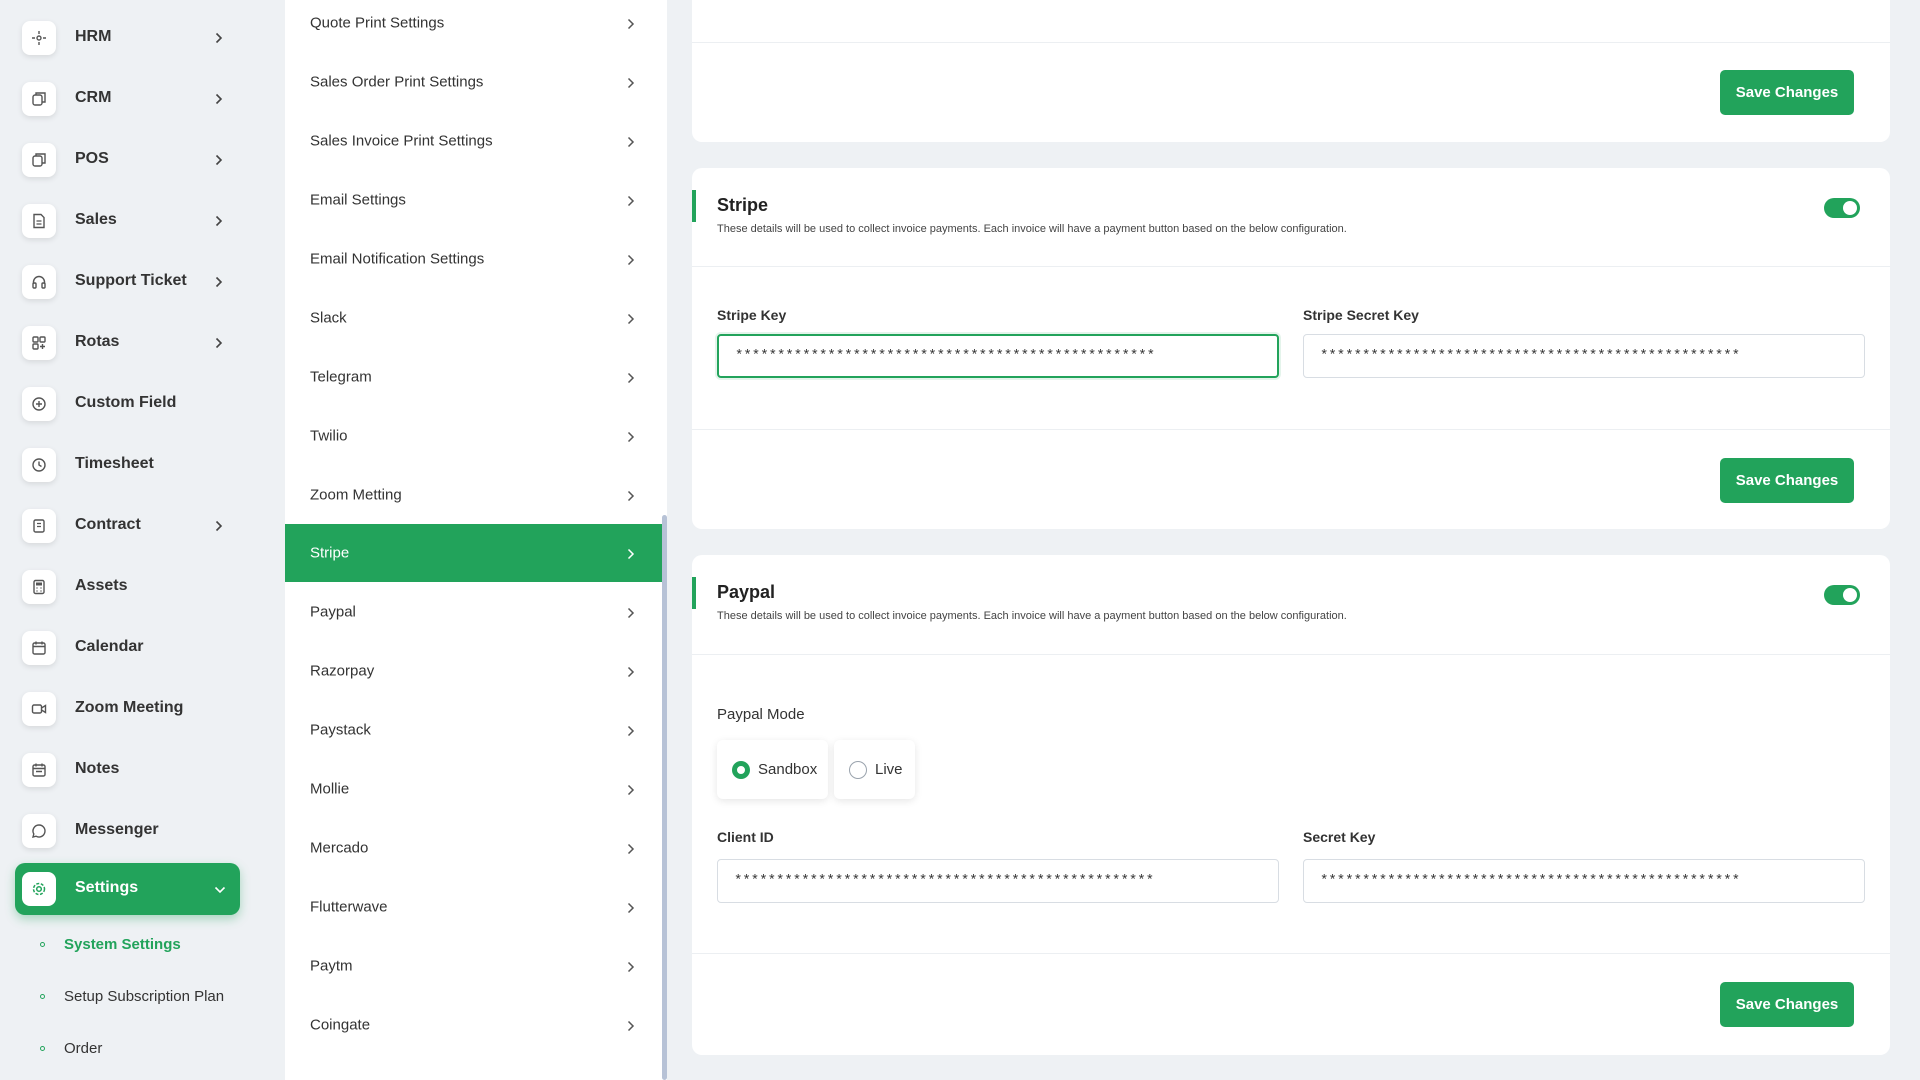 This screenshot has width=1920, height=1080. What do you see at coordinates (127, 709) in the screenshot?
I see `sidebar-item-zoom-meeting: Zoom Meeting` at bounding box center [127, 709].